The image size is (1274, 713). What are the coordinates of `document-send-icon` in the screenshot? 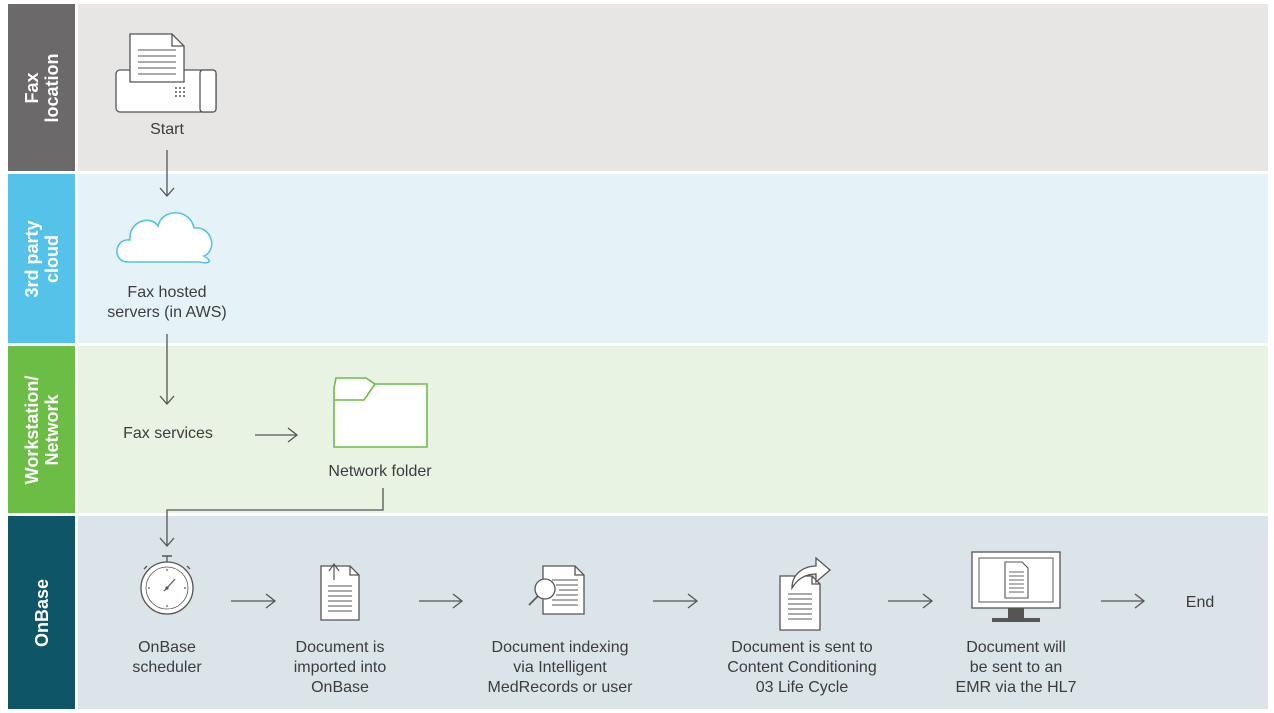 It's located at (805, 593).